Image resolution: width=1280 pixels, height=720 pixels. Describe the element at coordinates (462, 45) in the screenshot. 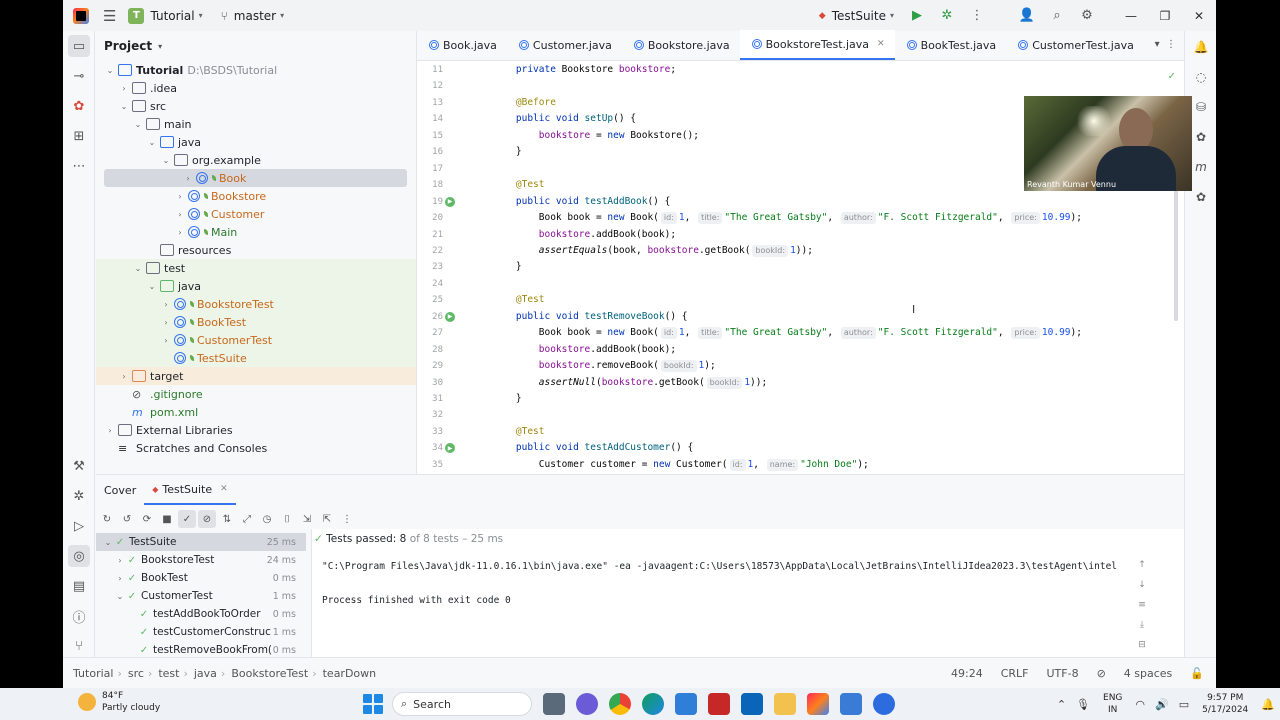

I see `editor-tab: Book.java` at that location.